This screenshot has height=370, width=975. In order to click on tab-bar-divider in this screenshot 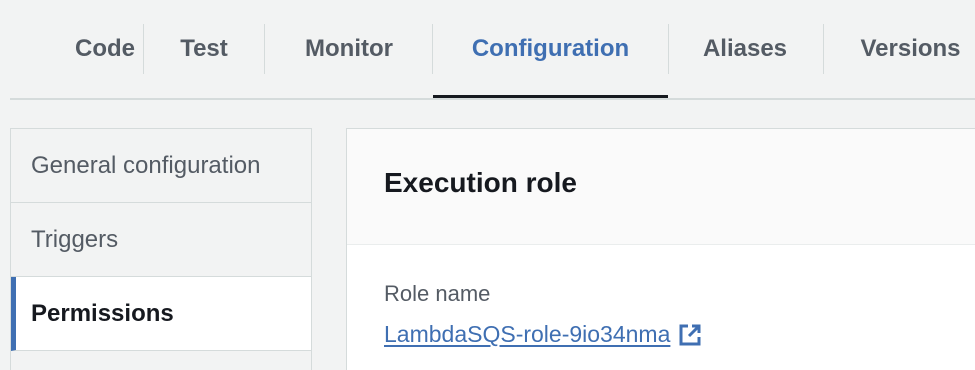, I will do `click(492, 99)`.